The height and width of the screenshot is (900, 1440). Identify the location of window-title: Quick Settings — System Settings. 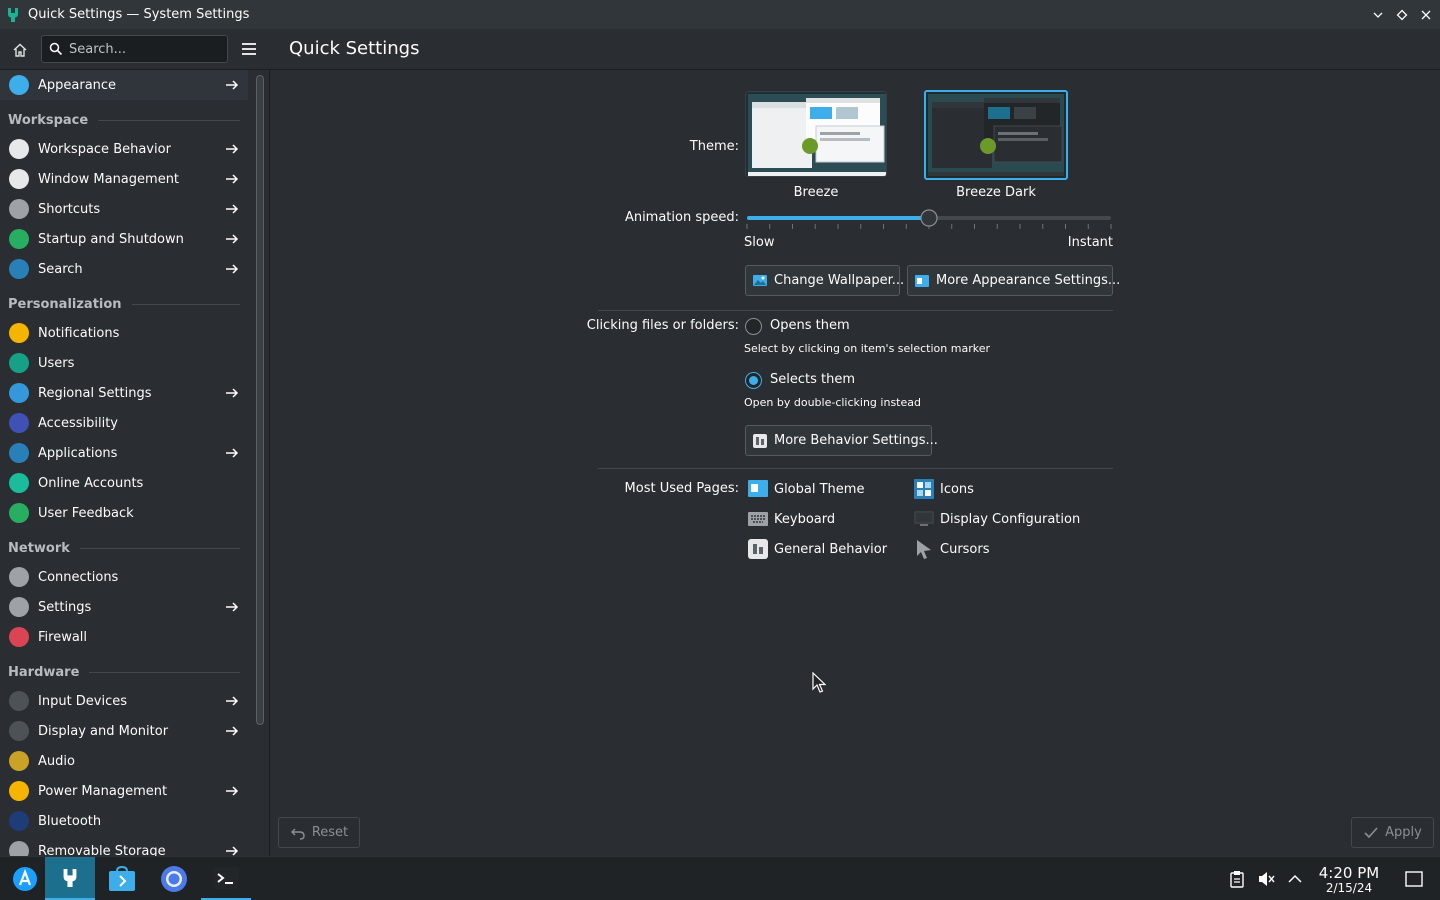
(139, 14).